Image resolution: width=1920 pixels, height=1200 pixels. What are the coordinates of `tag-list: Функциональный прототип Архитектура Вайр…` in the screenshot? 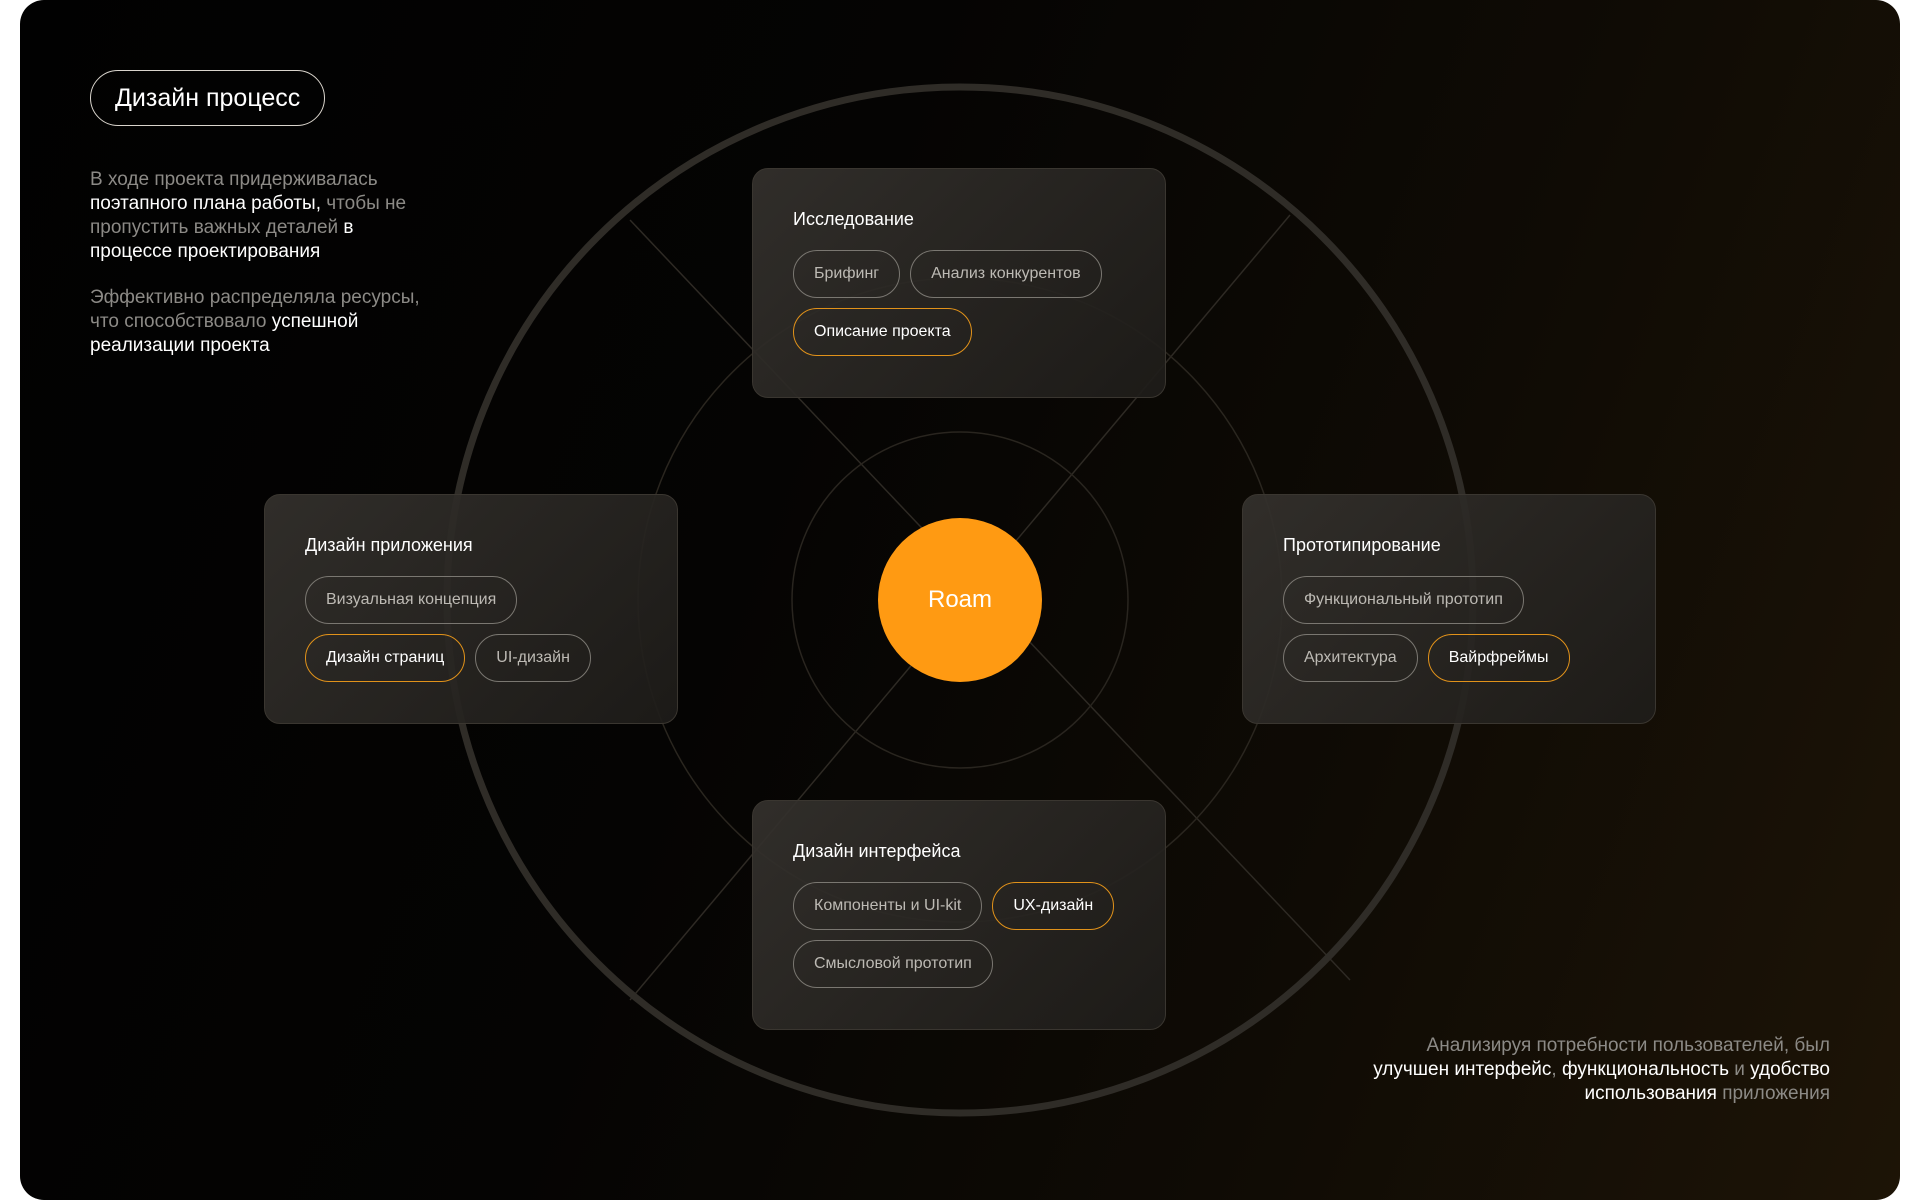 It's located at (1463, 629).